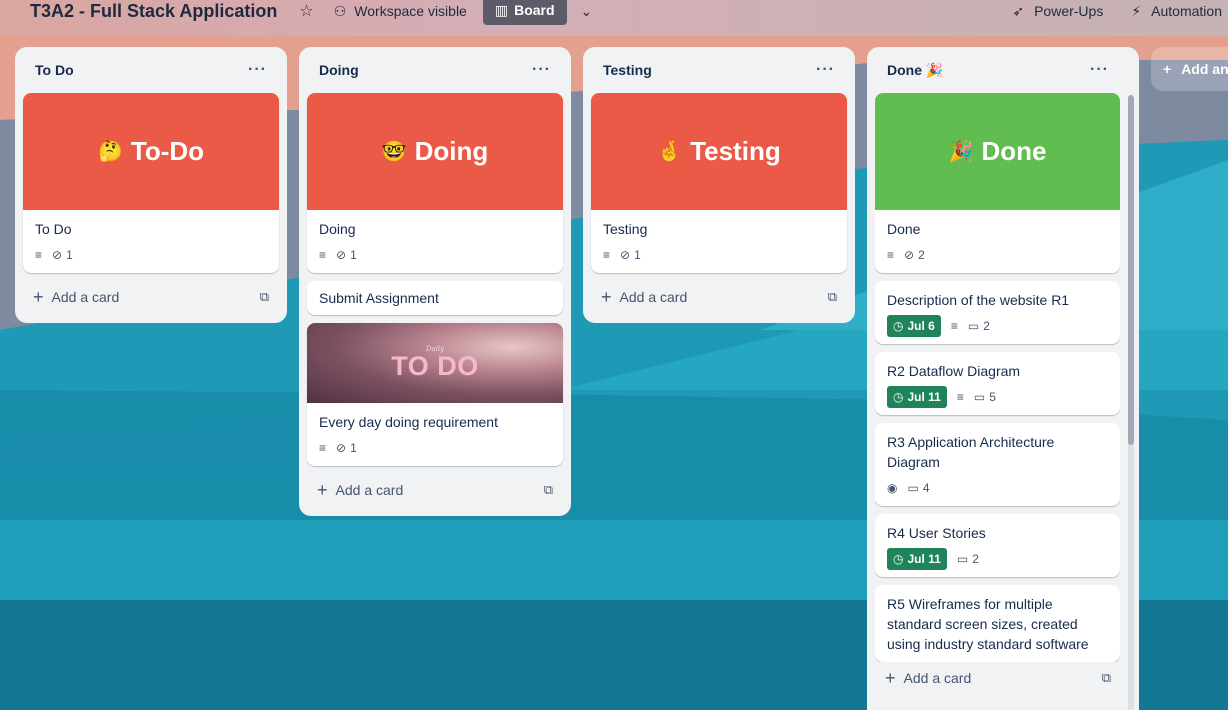  I want to click on add-list-label: Add another list, so click(1204, 69).